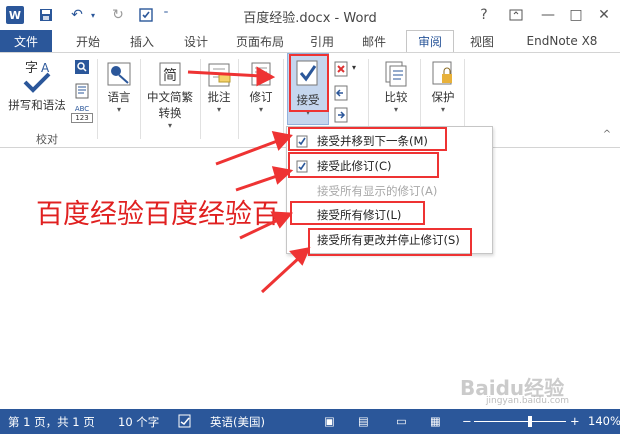  I want to click on redo-icon: ↻, so click(118, 15).